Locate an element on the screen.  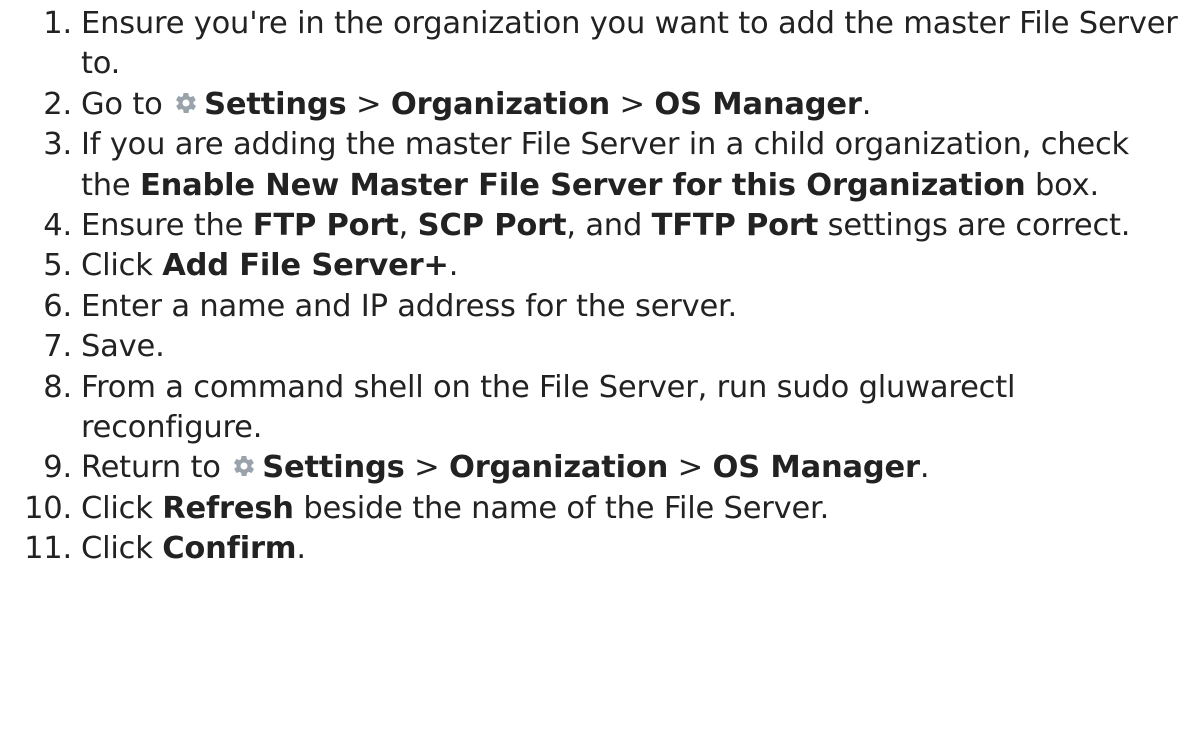
step-text: Ensure the is located at coordinates (162, 226).